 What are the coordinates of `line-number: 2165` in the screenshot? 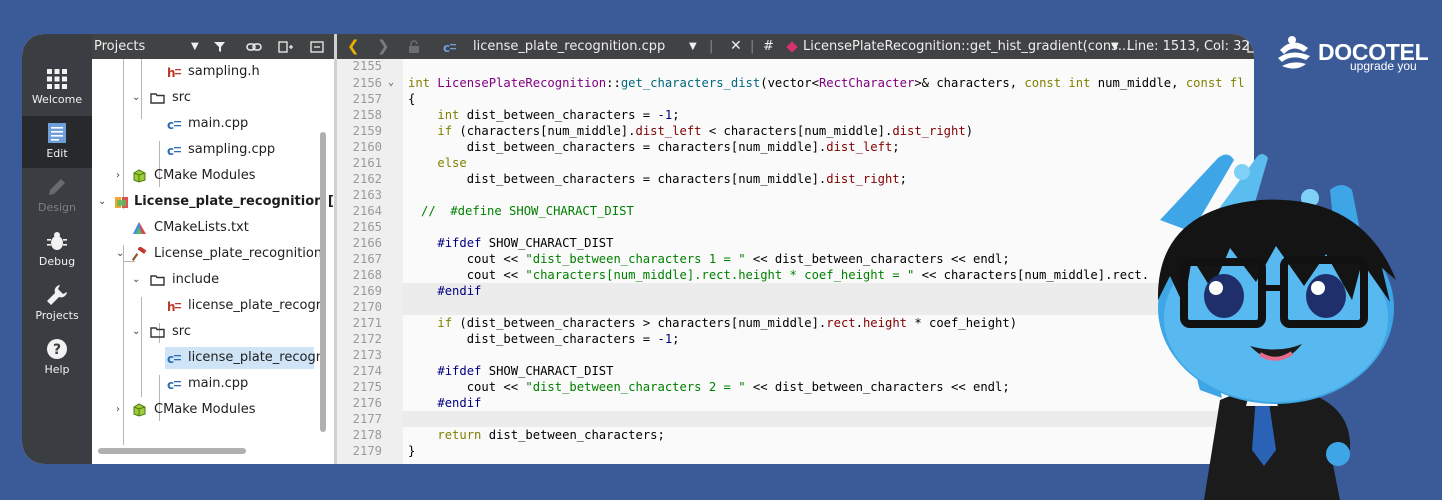 It's located at (367, 227).